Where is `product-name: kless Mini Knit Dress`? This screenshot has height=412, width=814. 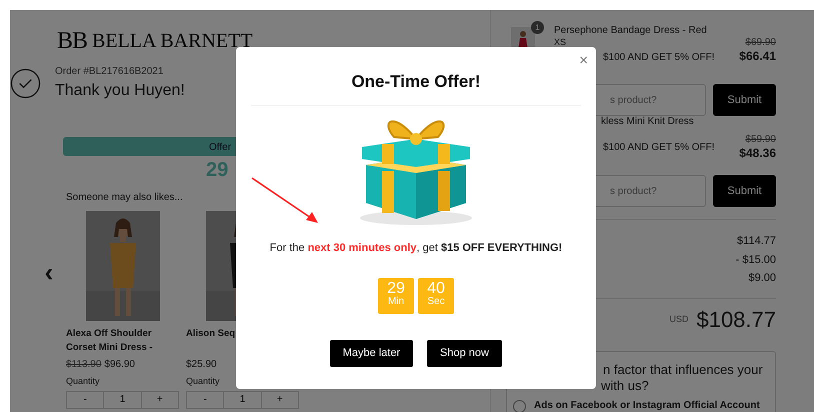 product-name: kless Mini Knit Dress is located at coordinates (647, 122).